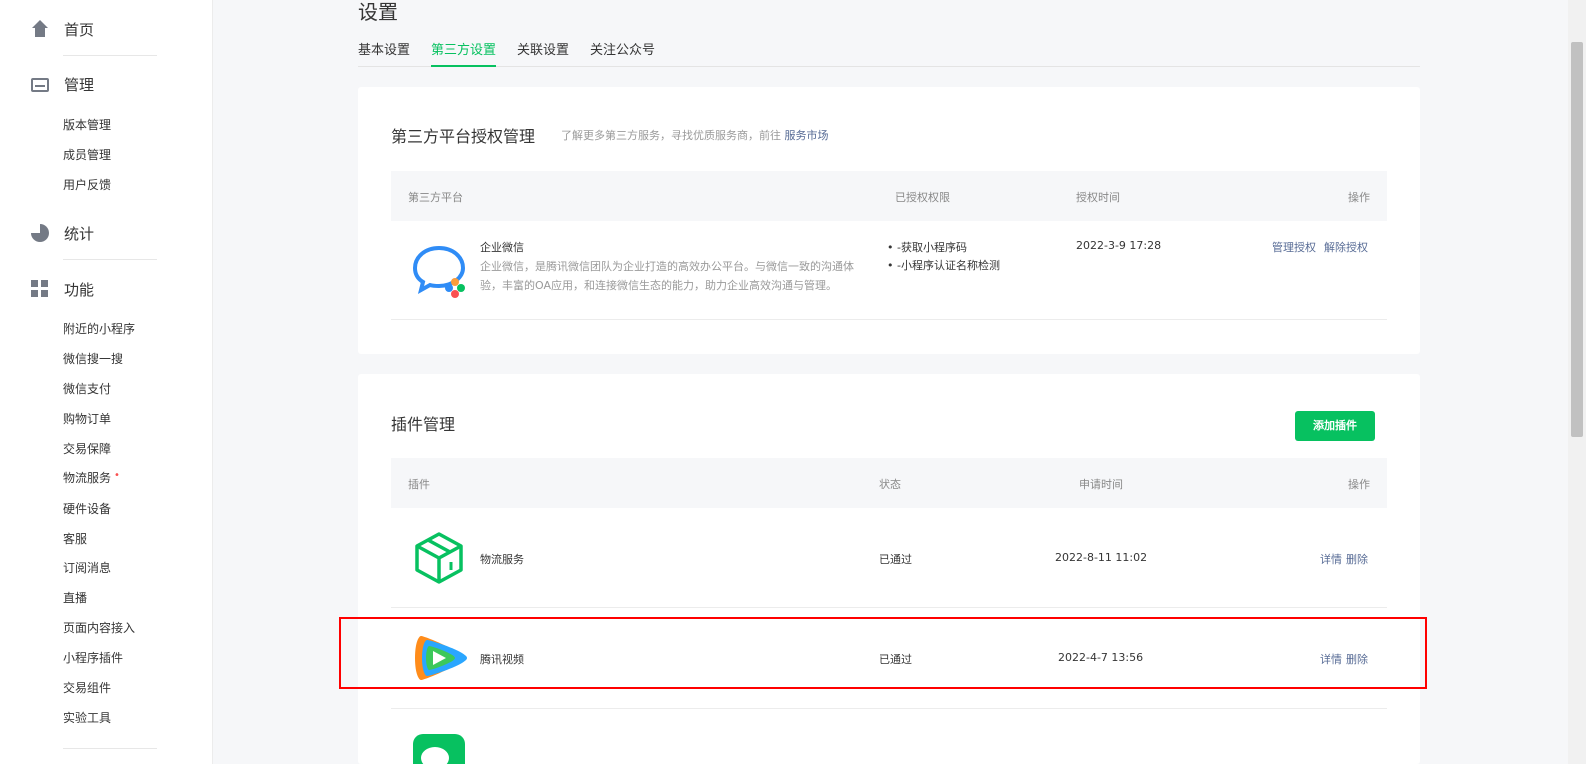 The height and width of the screenshot is (764, 1586). Describe the element at coordinates (40, 289) in the screenshot. I see `grid-icon` at that location.